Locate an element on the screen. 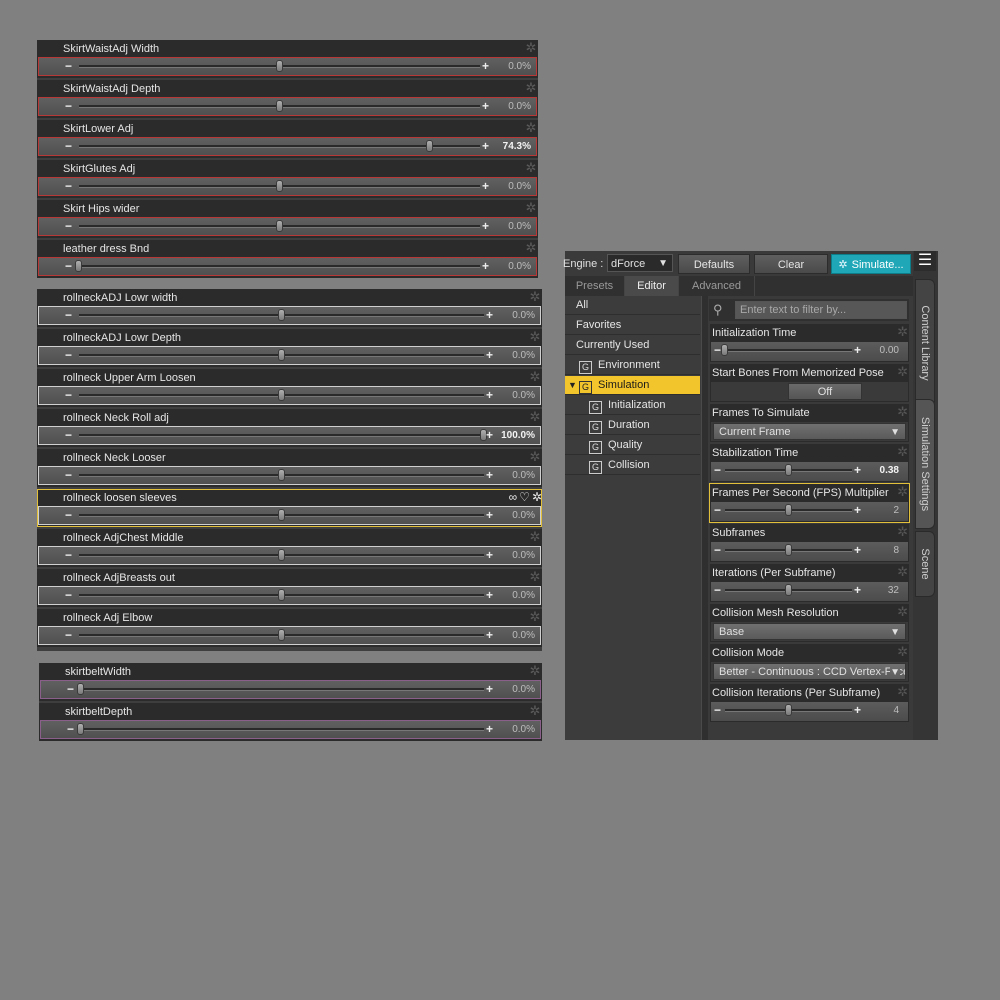  dropdown-select: Current Frame ▼ is located at coordinates (809, 431).